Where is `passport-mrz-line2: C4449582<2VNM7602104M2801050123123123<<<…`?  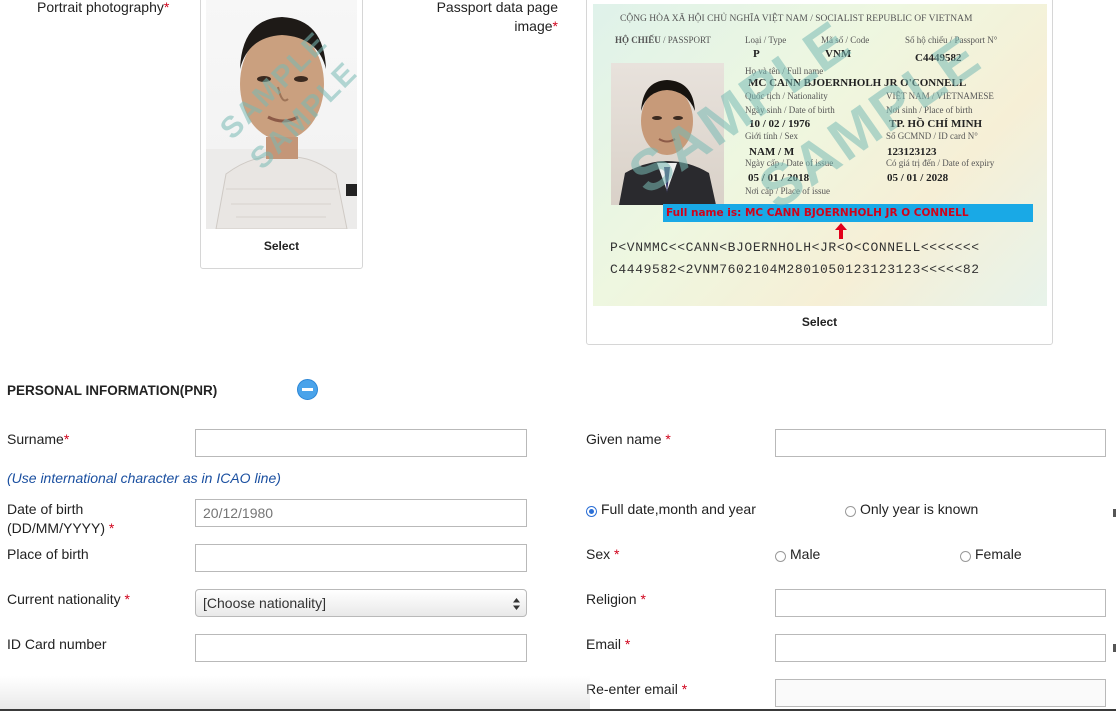 passport-mrz-line2: C4449582<2VNM7602104M2801050123123123<<<… is located at coordinates (795, 269).